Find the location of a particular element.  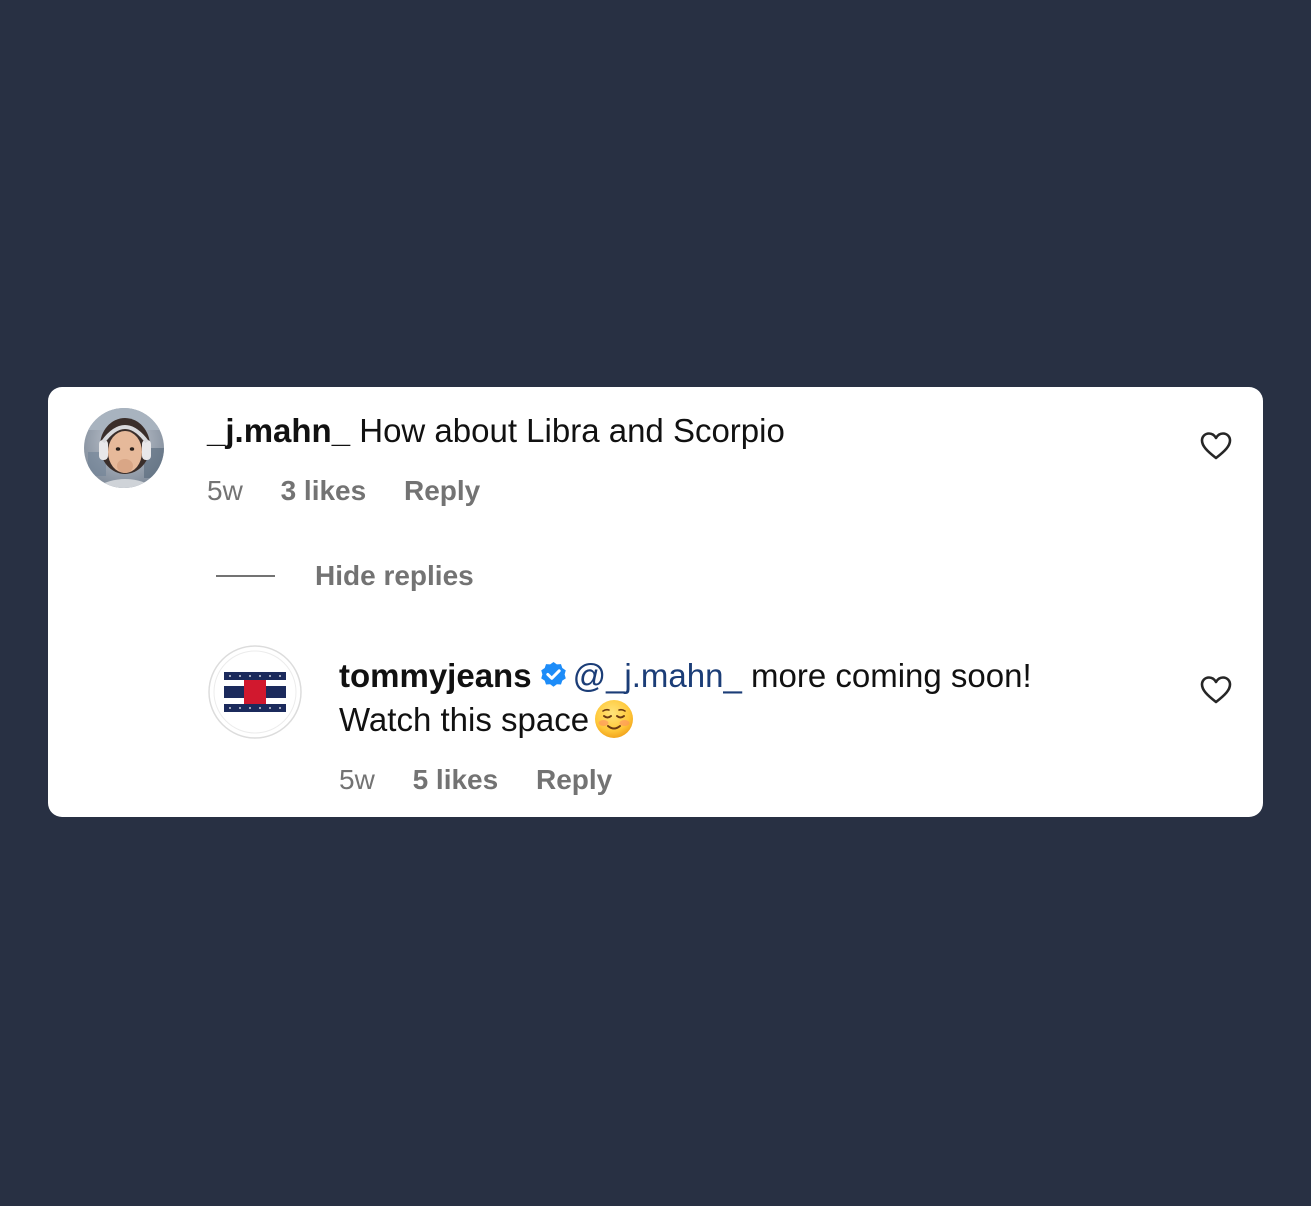

reply-body-line1: more coming soon! is located at coordinates (891, 675).